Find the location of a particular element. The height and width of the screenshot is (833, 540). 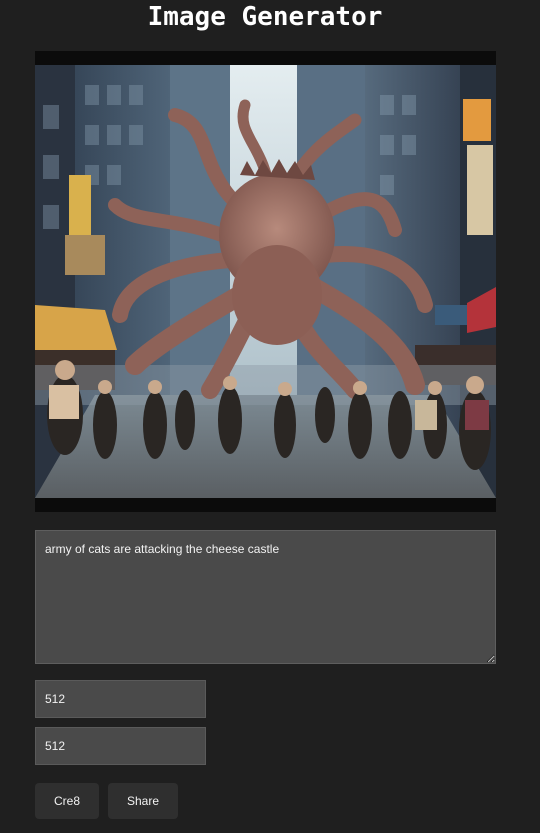

create-button: Cre8 is located at coordinates (67, 801).